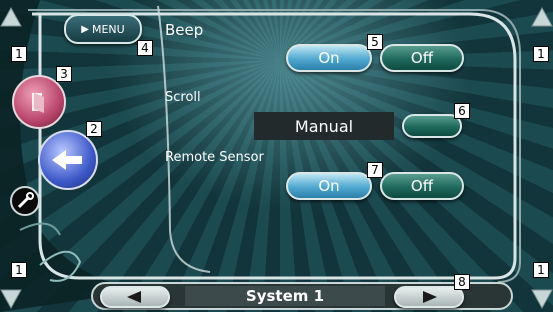  What do you see at coordinates (19, 54) in the screenshot?
I see `callout-1-top-left: 1` at bounding box center [19, 54].